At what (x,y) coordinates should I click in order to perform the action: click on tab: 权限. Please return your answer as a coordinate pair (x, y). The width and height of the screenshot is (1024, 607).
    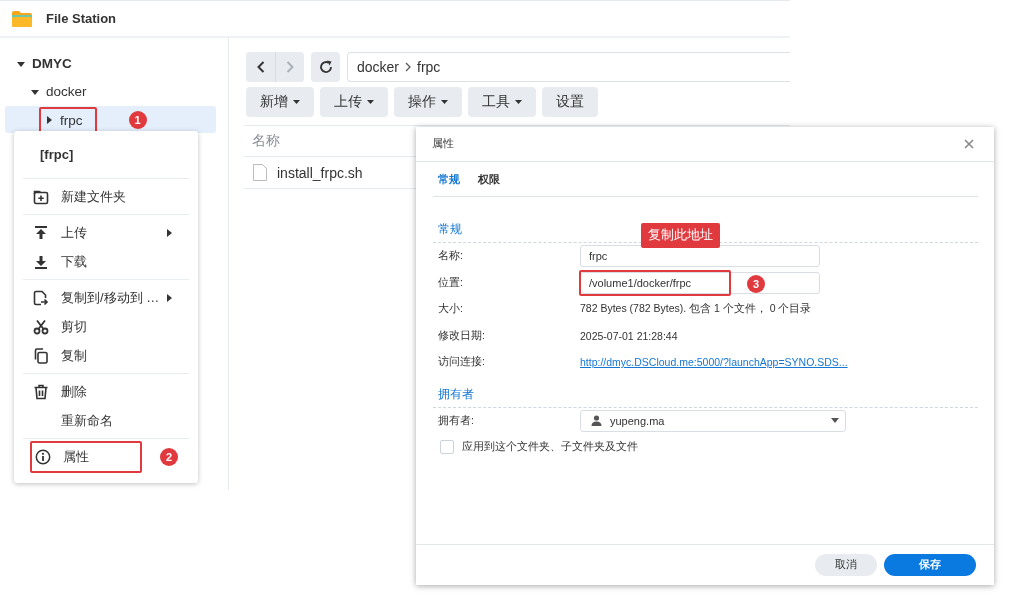
    Looking at the image, I should click on (489, 179).